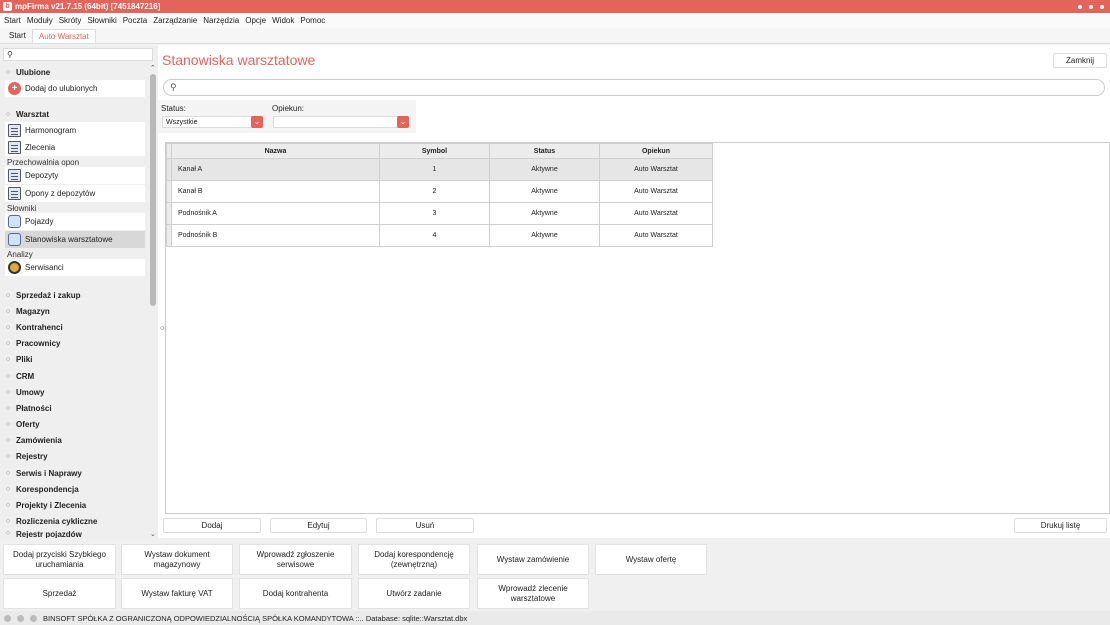  Describe the element at coordinates (255, 20) in the screenshot. I see `menu-options: Opcje` at that location.